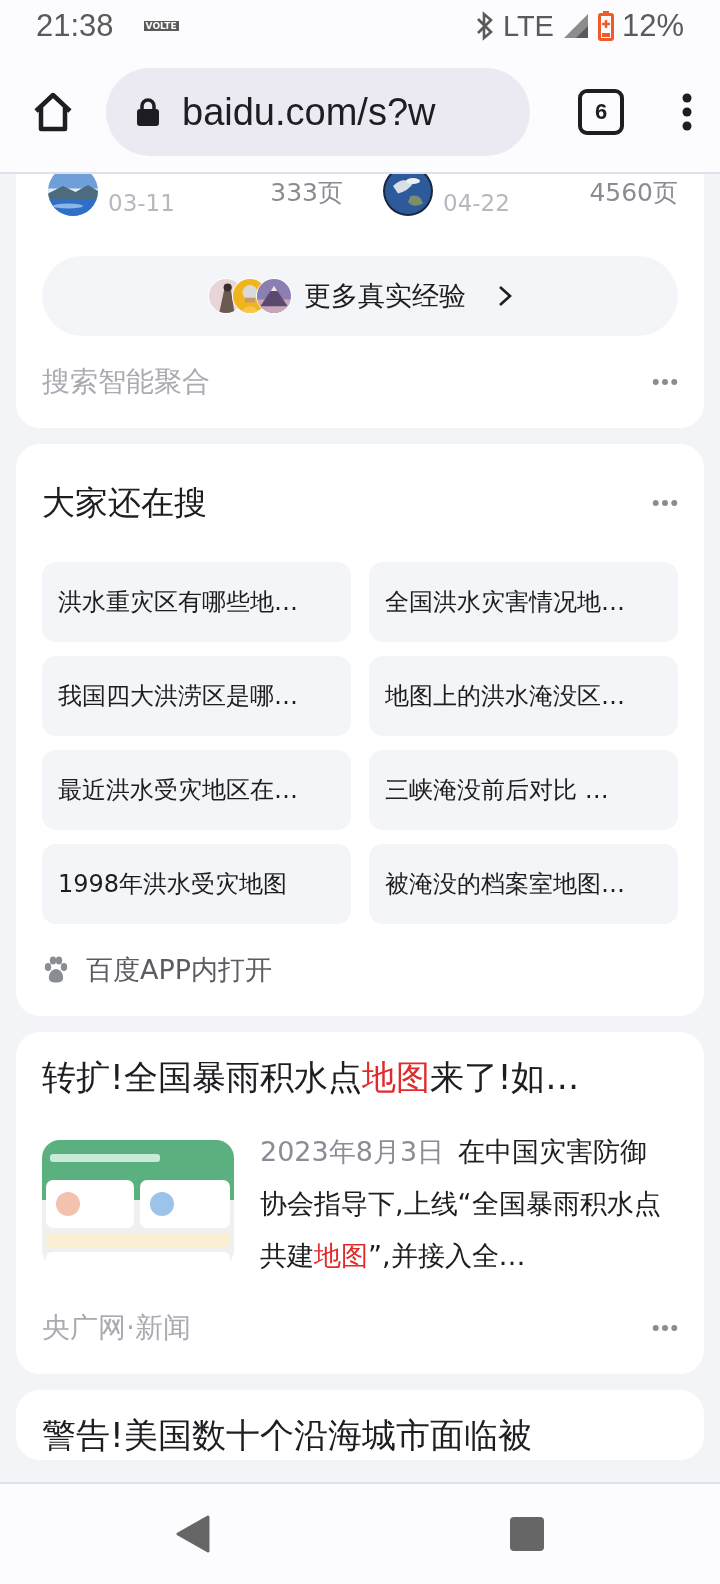 The width and height of the screenshot is (720, 1584). I want to click on section-title: 大家还在搜, so click(124, 502).